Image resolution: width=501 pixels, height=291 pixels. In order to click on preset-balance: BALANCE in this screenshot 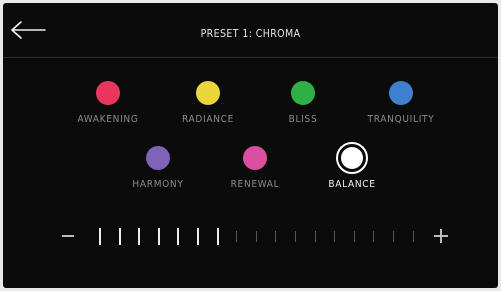, I will do `click(352, 172)`.